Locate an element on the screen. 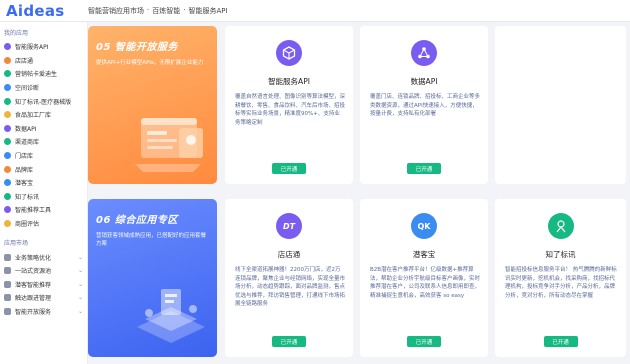 The height and width of the screenshot is (364, 630). sidebar-item-label: 潜客宝 is located at coordinates (24, 184).